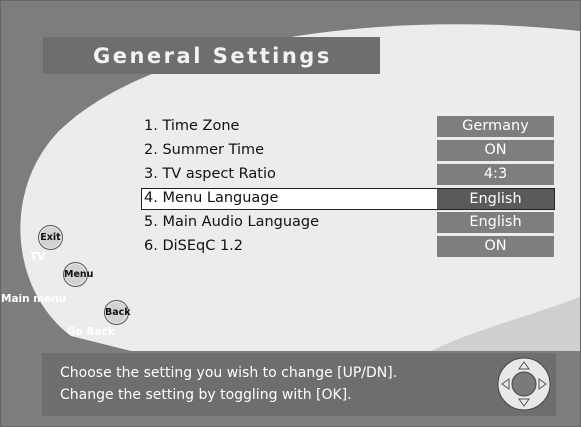 This screenshot has height=427, width=581. What do you see at coordinates (117, 312) in the screenshot?
I see `back-button: Back` at bounding box center [117, 312].